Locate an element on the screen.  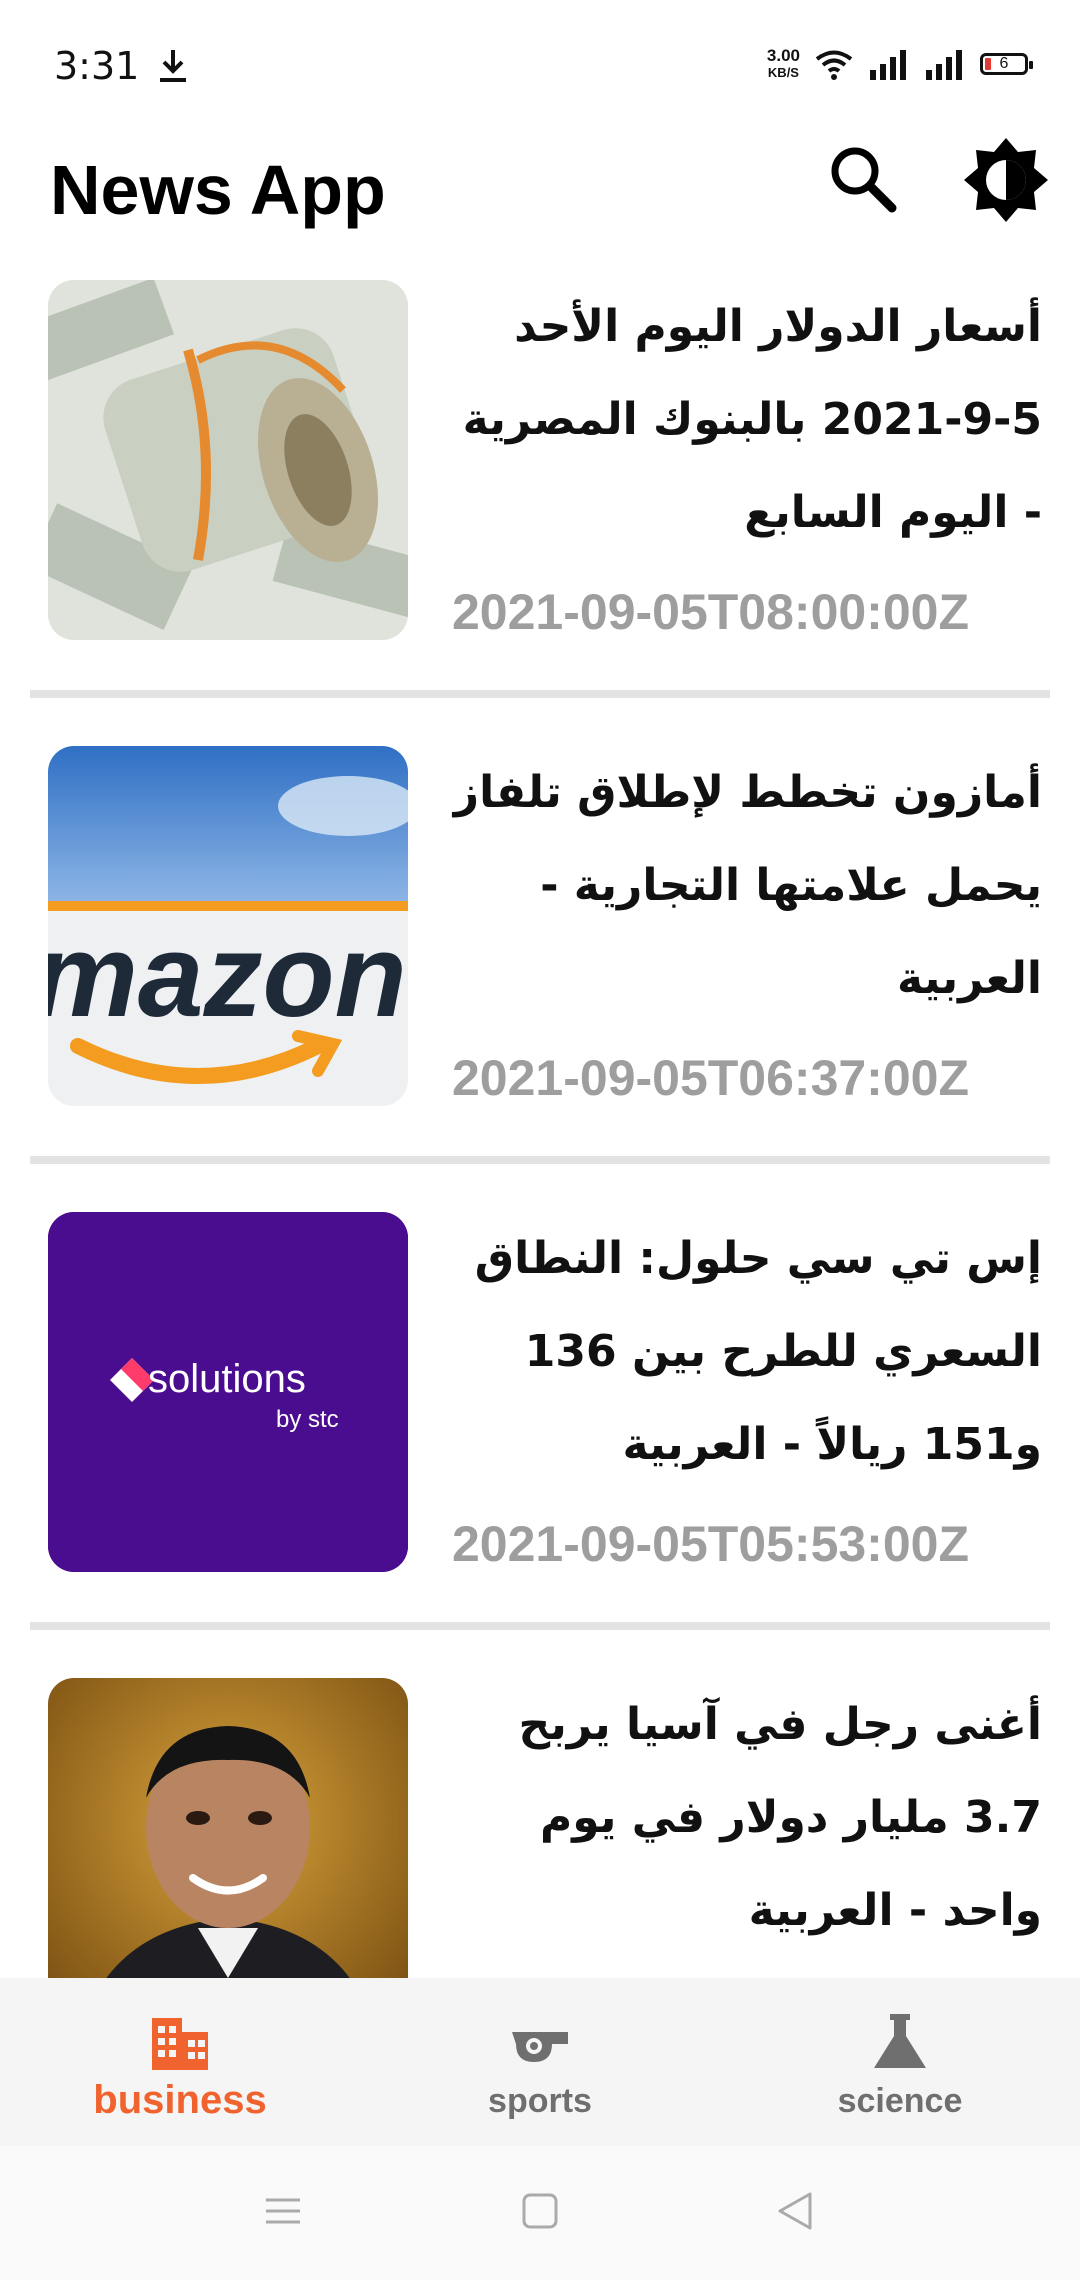
svg-text: mazon is located at coordinates (227, 976).